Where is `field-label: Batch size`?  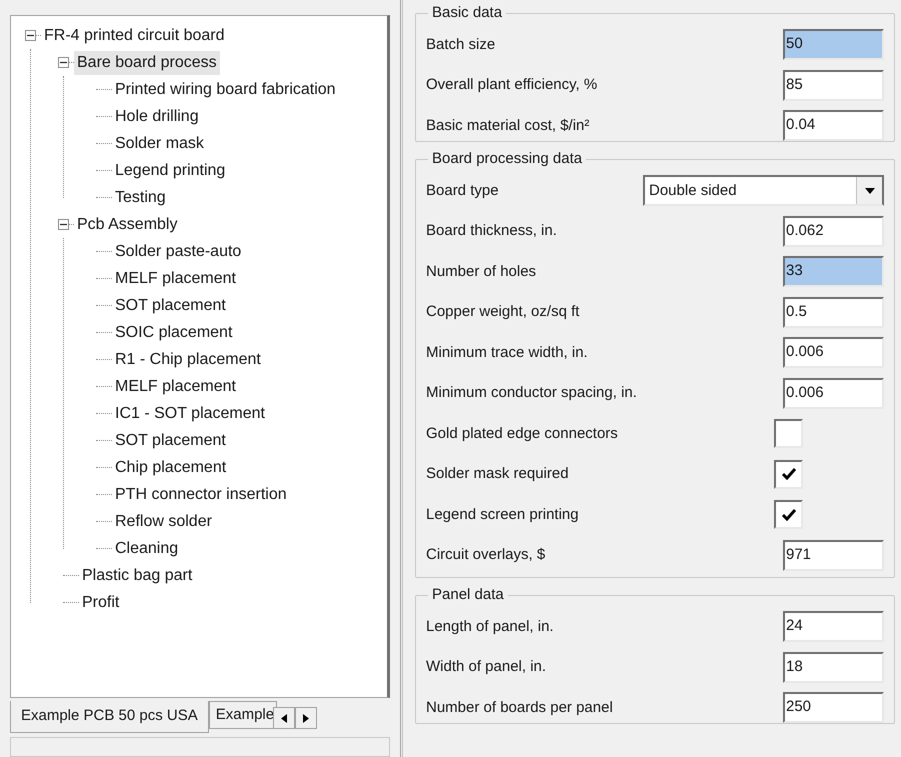
field-label: Batch size is located at coordinates (461, 44).